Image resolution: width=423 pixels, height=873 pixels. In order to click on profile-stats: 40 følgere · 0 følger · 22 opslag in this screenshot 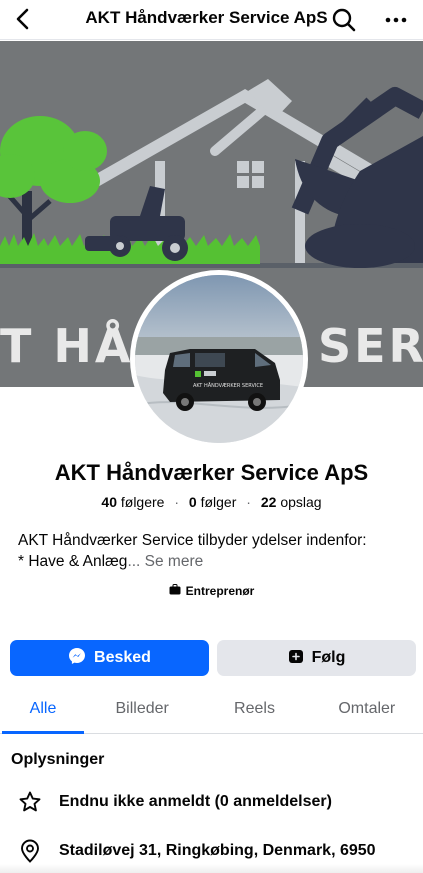, I will do `click(211, 502)`.